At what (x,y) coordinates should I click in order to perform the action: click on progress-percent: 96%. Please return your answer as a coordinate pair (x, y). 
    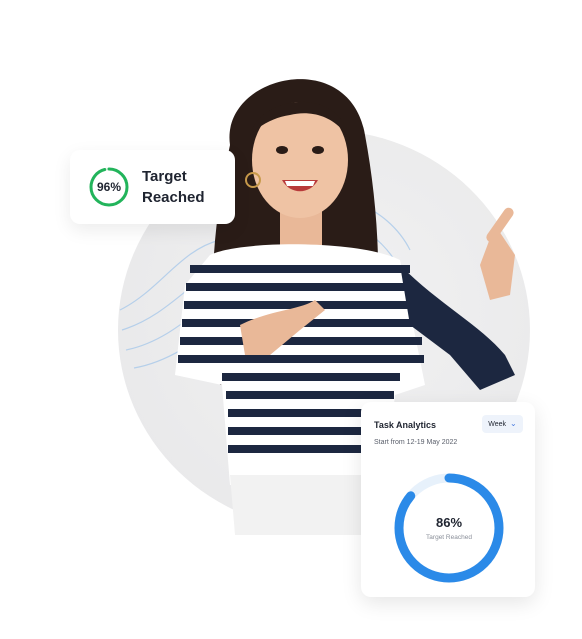
    Looking at the image, I should click on (109, 187).